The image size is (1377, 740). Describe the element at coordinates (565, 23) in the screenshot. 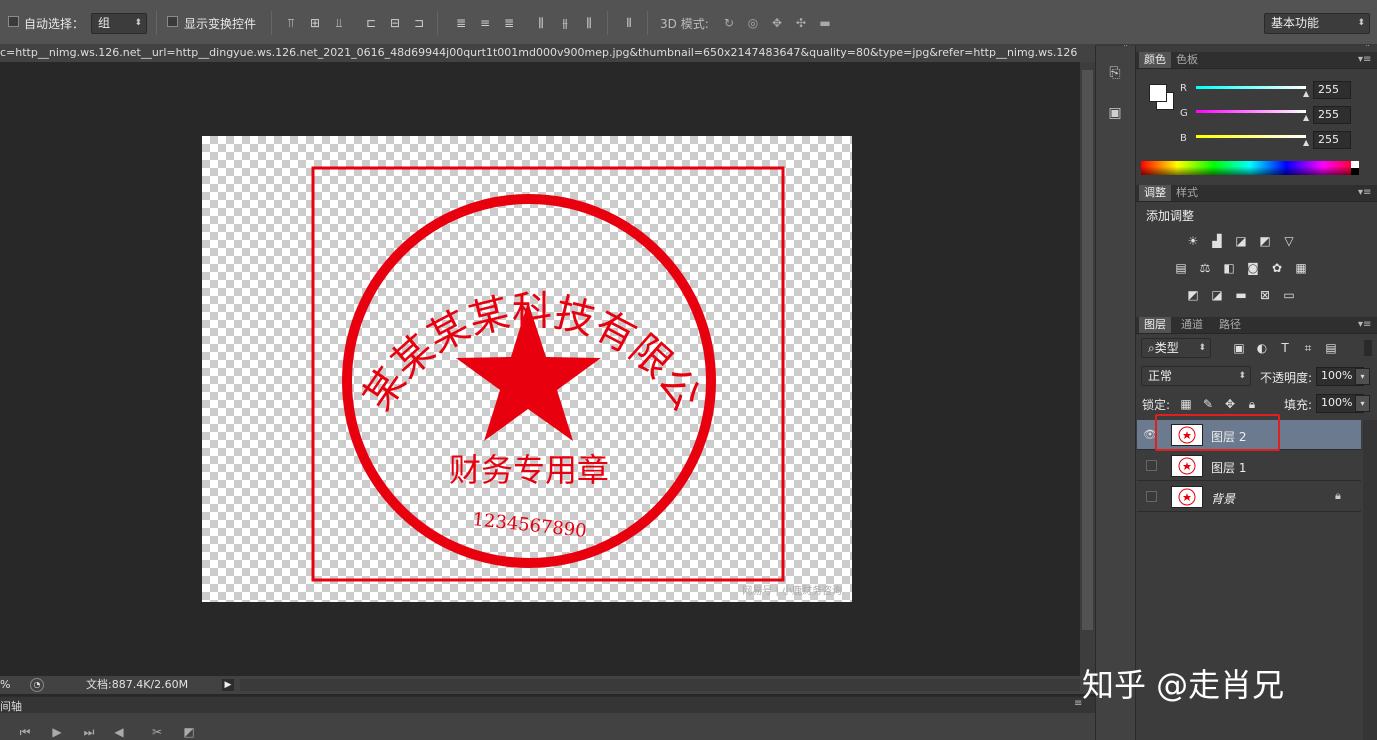

I see `distribute-hcenter-icon: ⫵` at that location.